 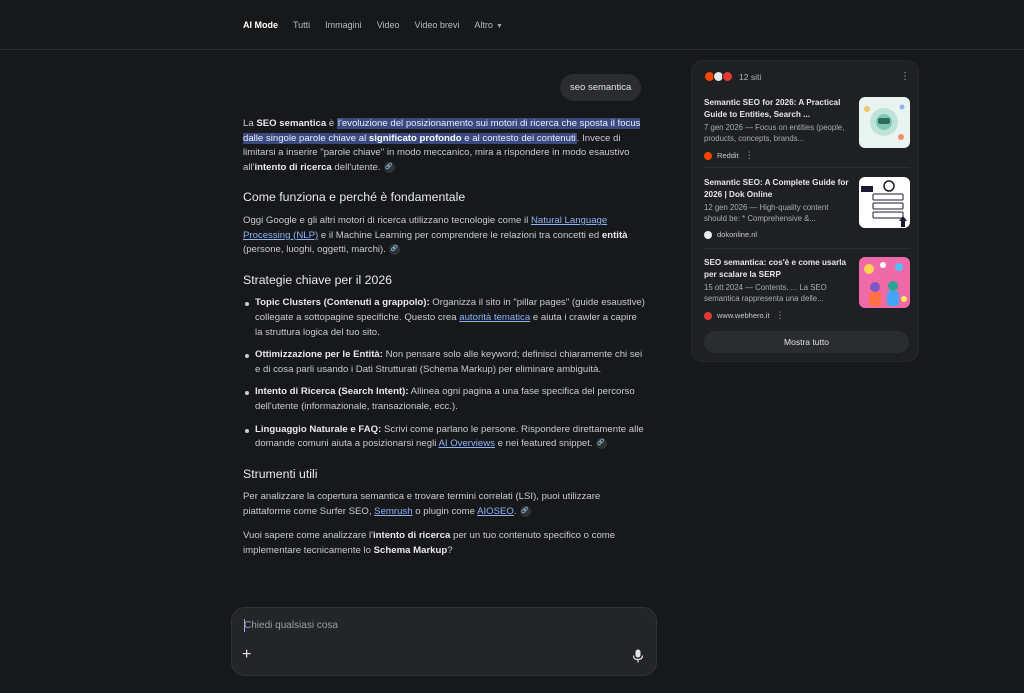 What do you see at coordinates (410, 551) in the screenshot?
I see `bold-term: Schema Markup` at bounding box center [410, 551].